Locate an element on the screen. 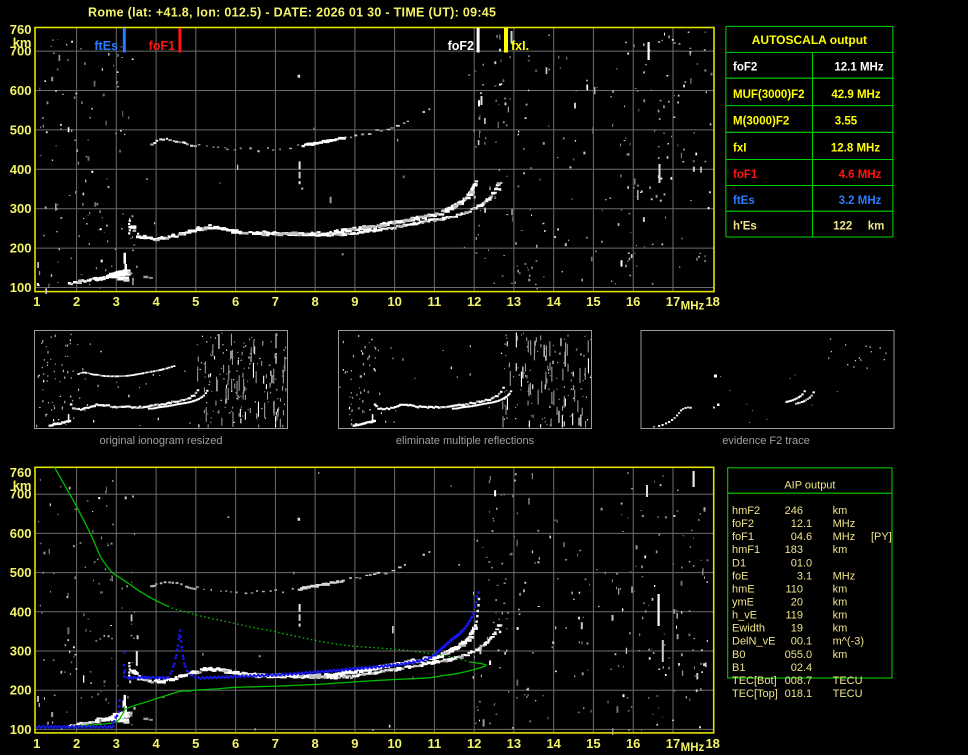  svg-text: 4.6 MHz is located at coordinates (860, 175).